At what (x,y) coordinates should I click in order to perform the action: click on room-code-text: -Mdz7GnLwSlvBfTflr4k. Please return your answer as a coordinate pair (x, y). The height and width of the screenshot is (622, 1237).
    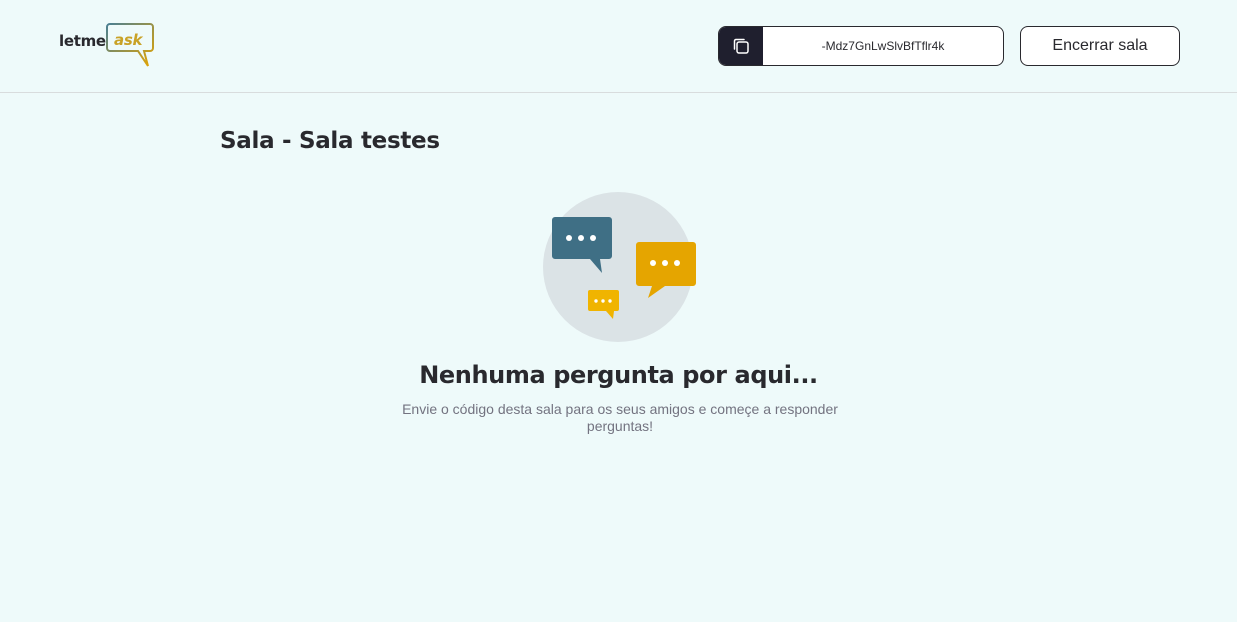
    Looking at the image, I should click on (883, 46).